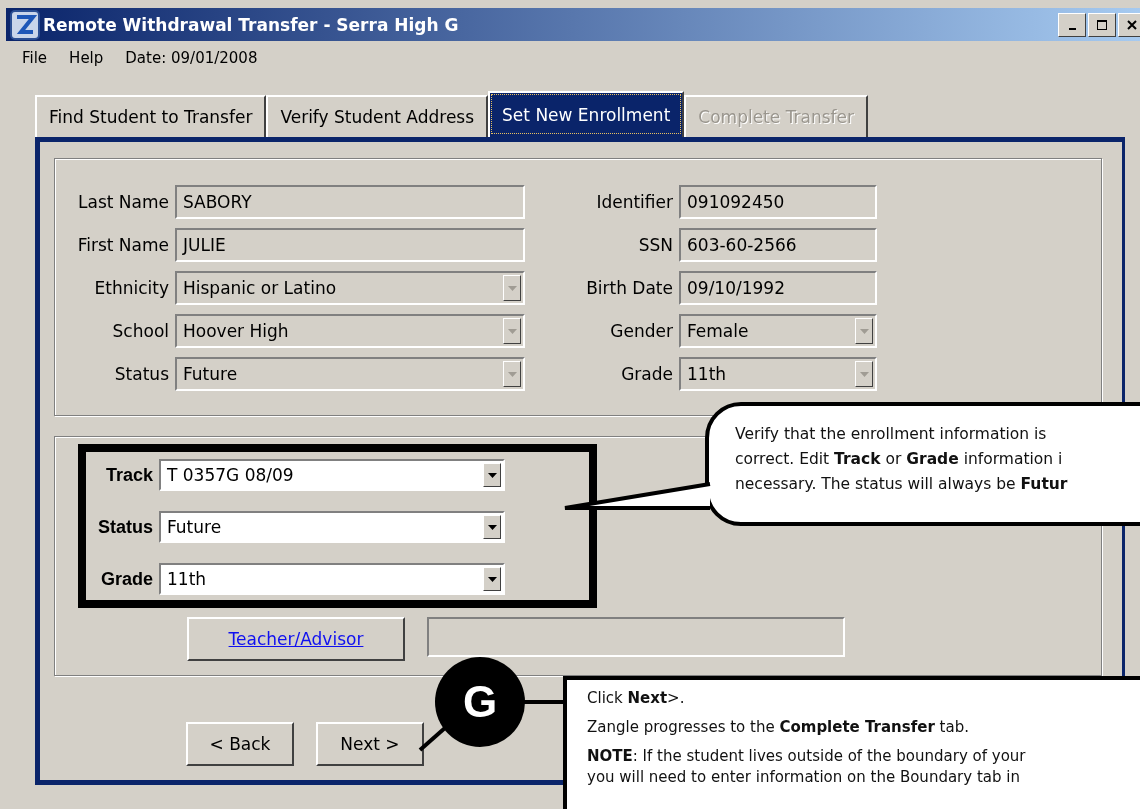  I want to click on dropdown-field: Hispanic or Latino, so click(350, 288).